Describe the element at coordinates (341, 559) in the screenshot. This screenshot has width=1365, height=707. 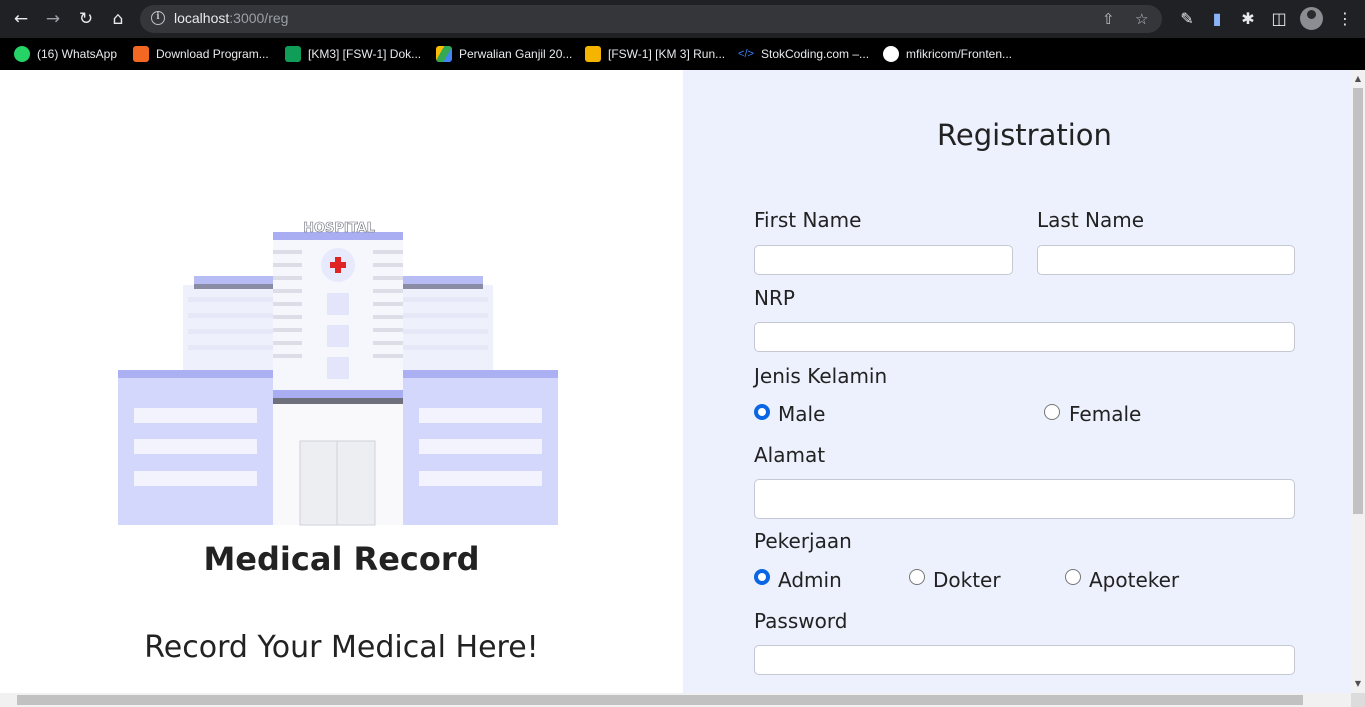
I see `brand-title: Medical Record` at that location.